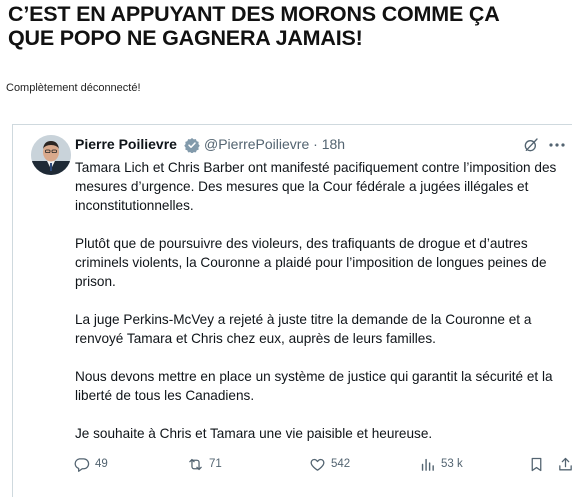  I want to click on share-button, so click(564, 464).